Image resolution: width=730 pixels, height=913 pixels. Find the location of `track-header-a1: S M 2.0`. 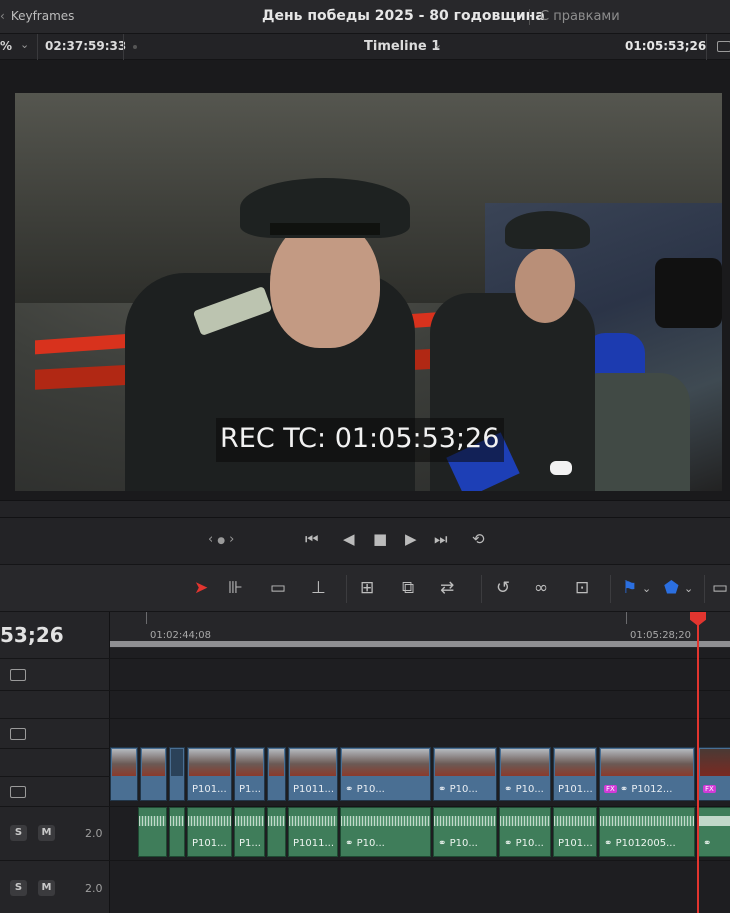

track-header-a1: S M 2.0 is located at coordinates (55, 833).